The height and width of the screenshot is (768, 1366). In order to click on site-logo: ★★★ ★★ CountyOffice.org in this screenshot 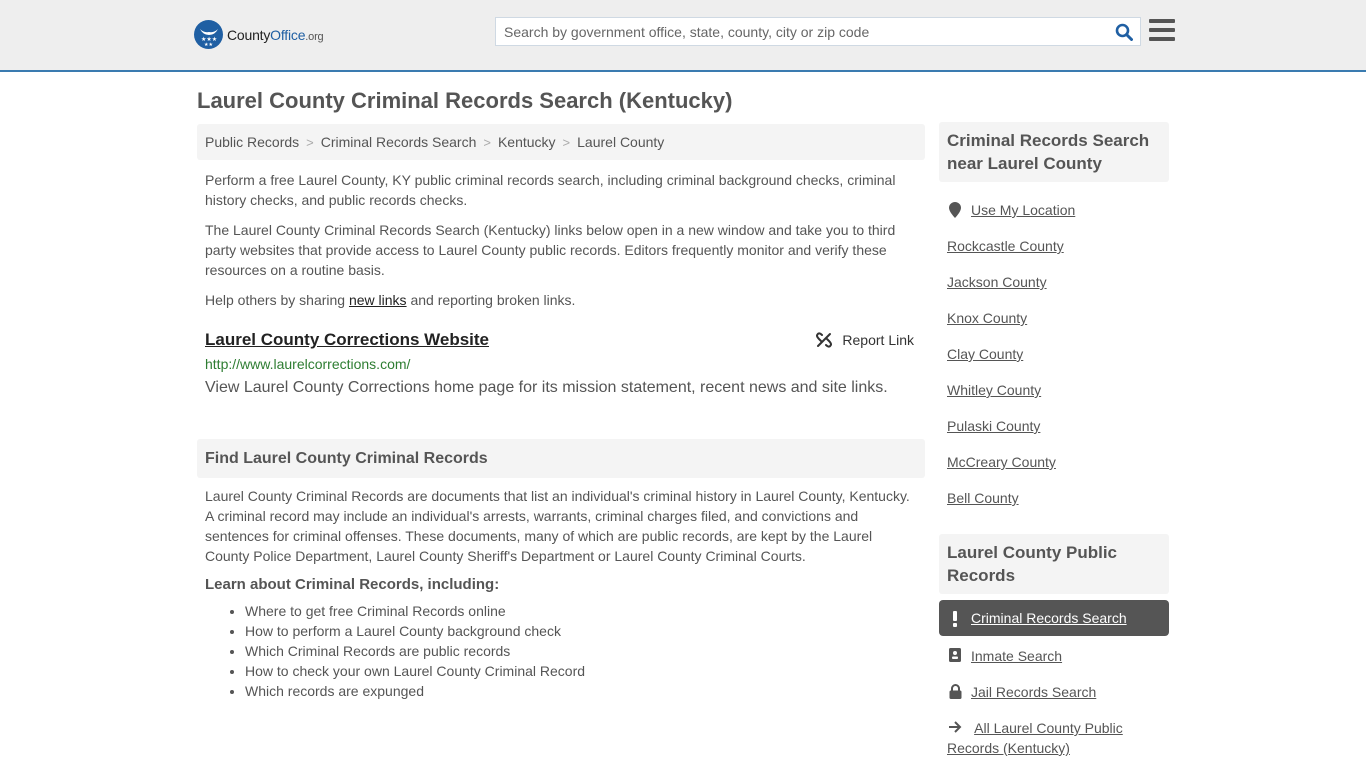, I will do `click(259, 34)`.